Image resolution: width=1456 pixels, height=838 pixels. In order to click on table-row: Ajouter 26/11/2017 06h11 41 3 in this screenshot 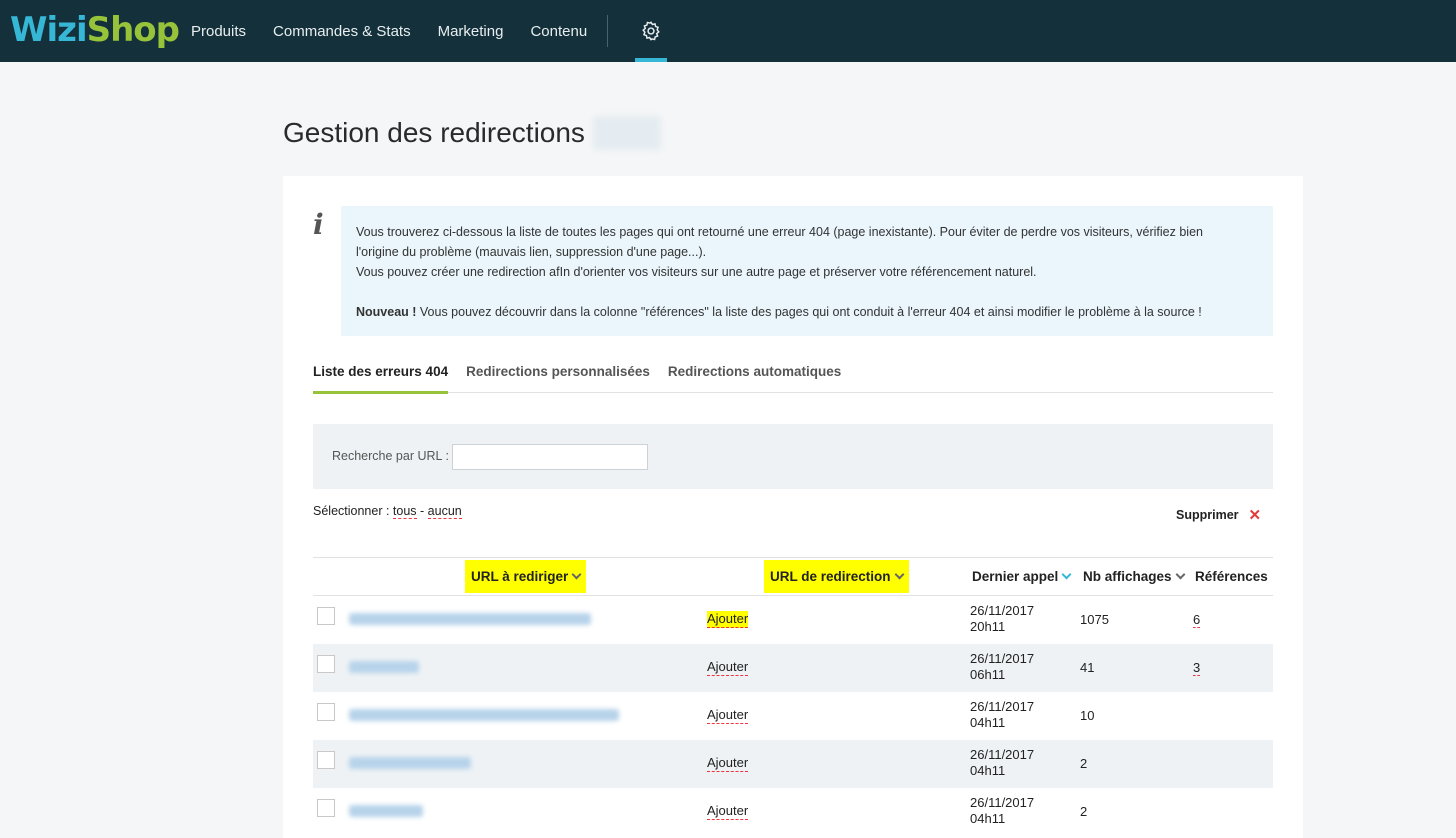, I will do `click(793, 668)`.